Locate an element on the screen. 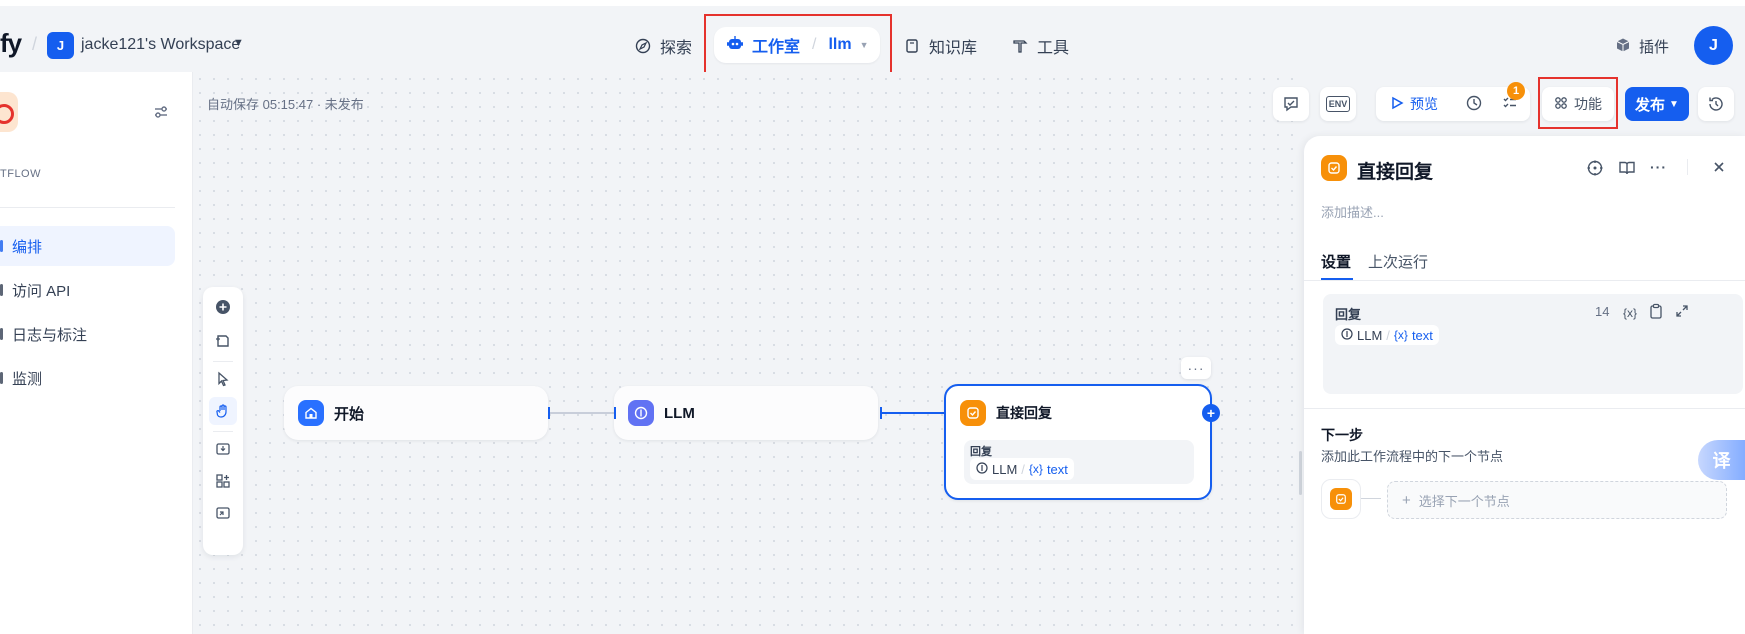  nav-knowledge: 知识库 is located at coordinates (940, 46).